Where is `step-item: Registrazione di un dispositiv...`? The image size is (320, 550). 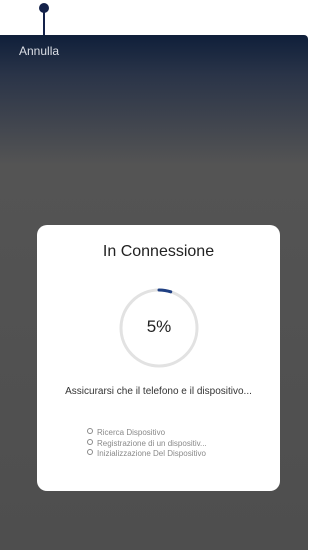 step-item: Registrazione di un dispositiv... is located at coordinates (147, 444).